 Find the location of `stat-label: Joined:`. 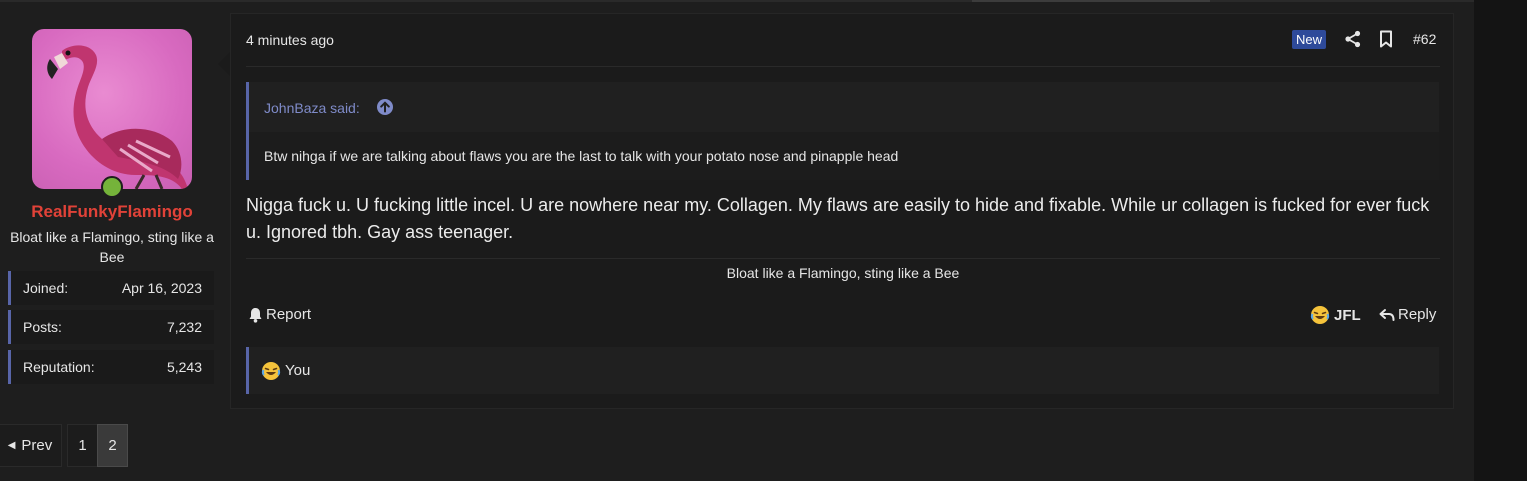

stat-label: Joined: is located at coordinates (46, 288).